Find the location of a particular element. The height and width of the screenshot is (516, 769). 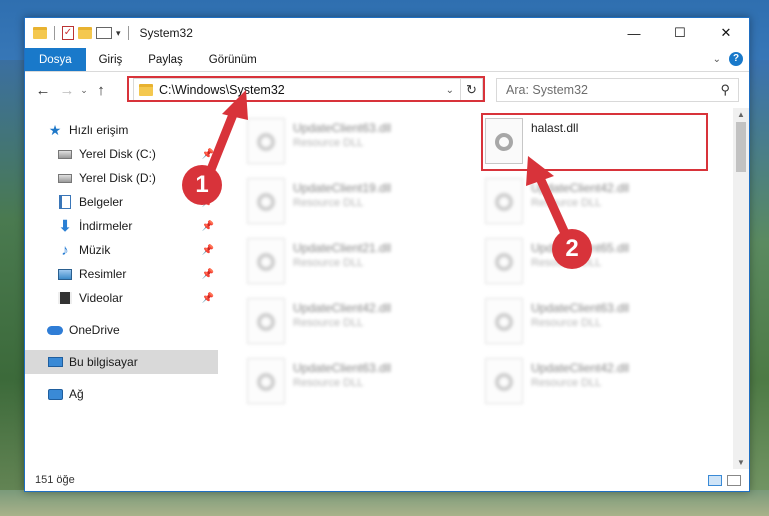

close-button: ✕ is located at coordinates (726, 33).